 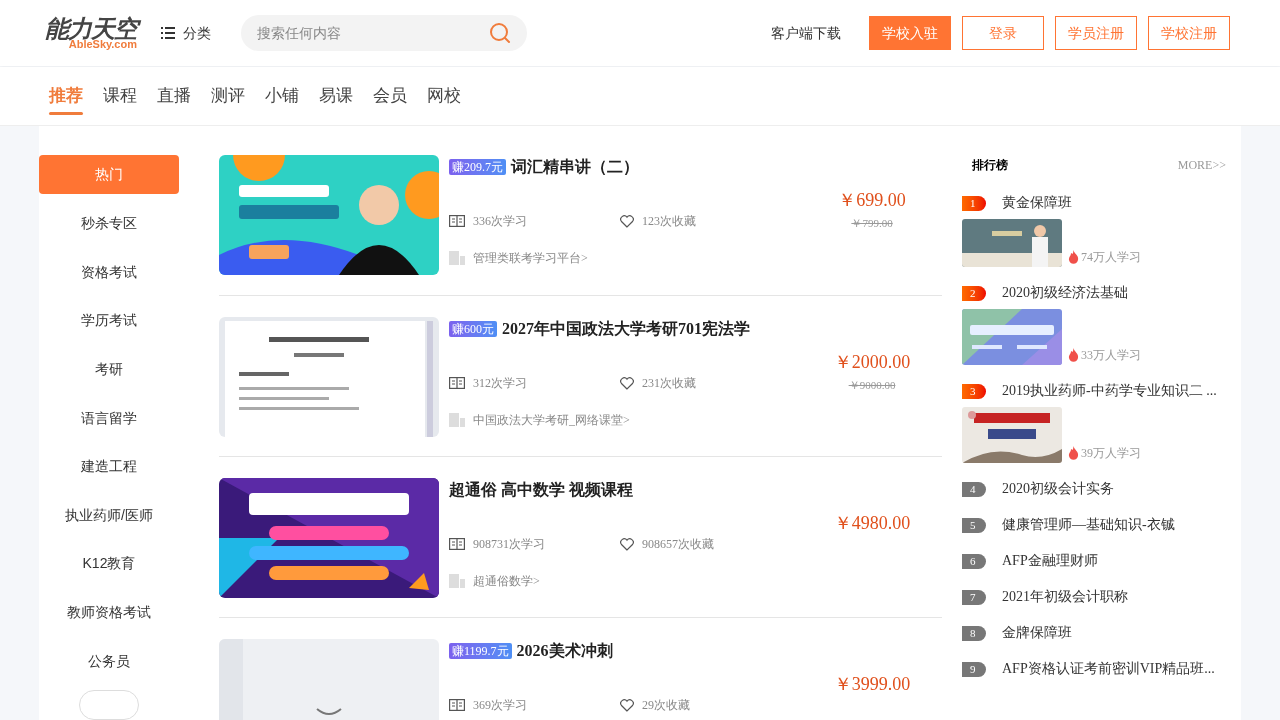 I want to click on category-item: 资格考试, so click(x=109, y=271).